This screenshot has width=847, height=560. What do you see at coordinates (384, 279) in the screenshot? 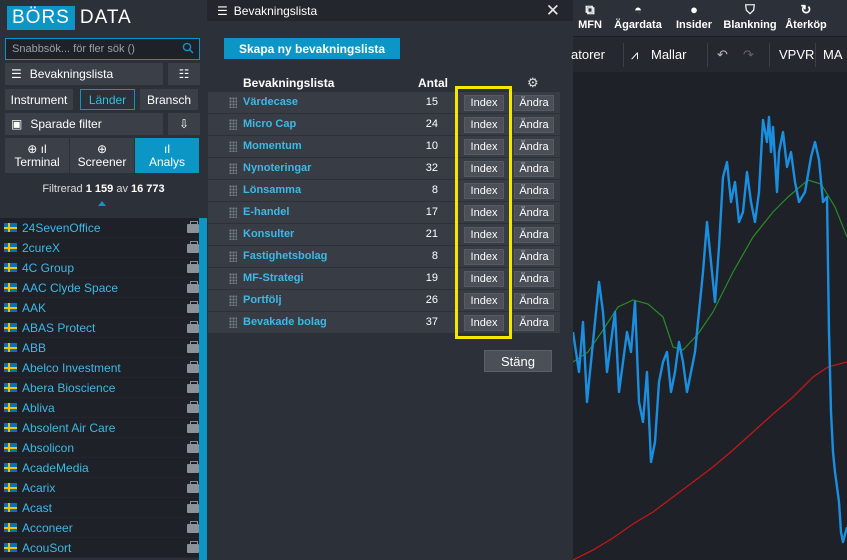
I see `watchlist-row: MF-Strategi 19 Index Ändra` at bounding box center [384, 279].